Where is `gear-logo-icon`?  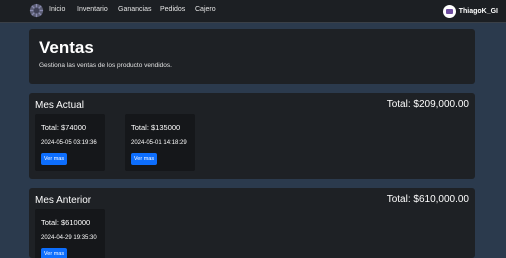 gear-logo-icon is located at coordinates (36, 10).